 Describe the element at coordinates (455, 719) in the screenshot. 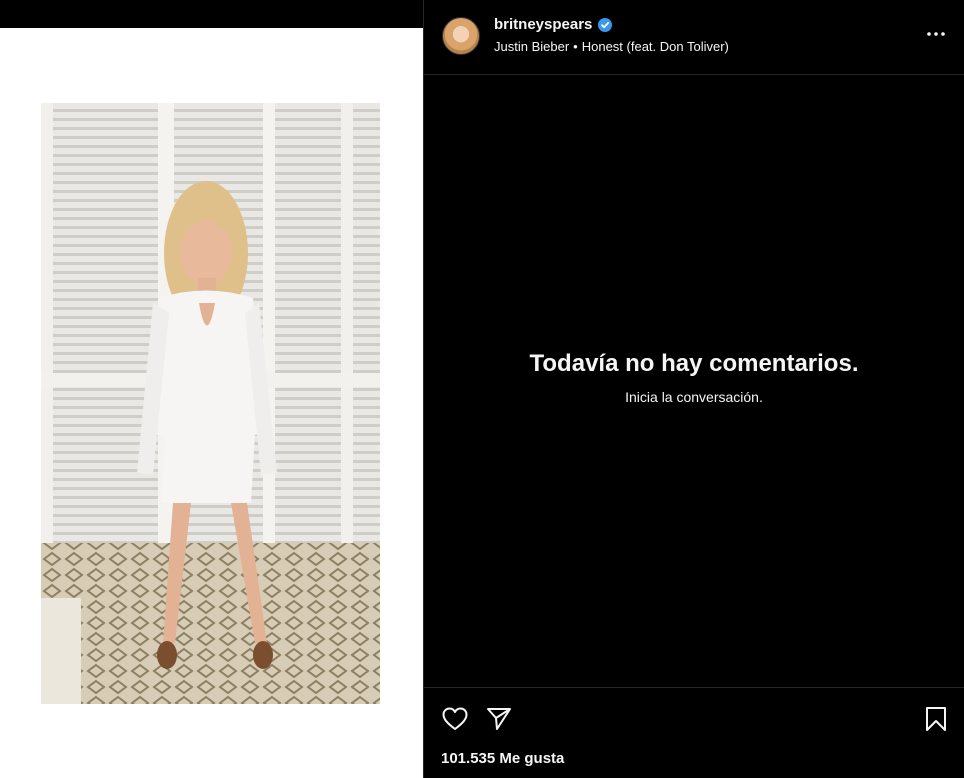

I see `heart-icon` at that location.